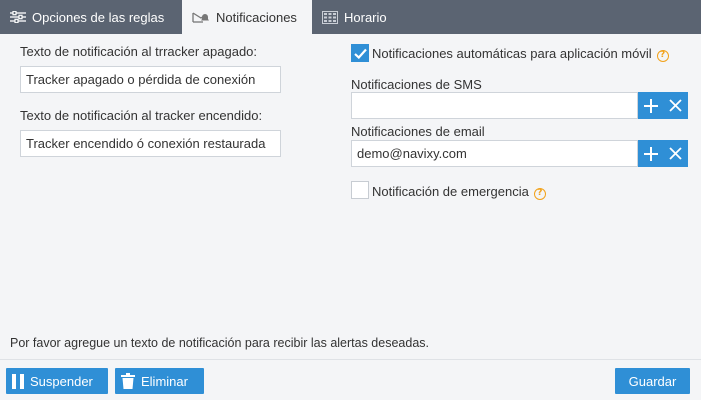 This screenshot has height=400, width=701. I want to click on sms-input, so click(494, 105).